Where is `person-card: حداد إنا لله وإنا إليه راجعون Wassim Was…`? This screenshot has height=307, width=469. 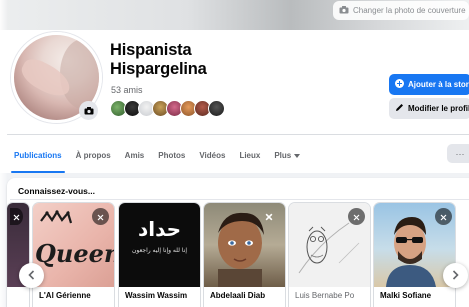 person-card: حداد إنا لله وإنا إليه راجعون Wassim Was… is located at coordinates (159, 255).